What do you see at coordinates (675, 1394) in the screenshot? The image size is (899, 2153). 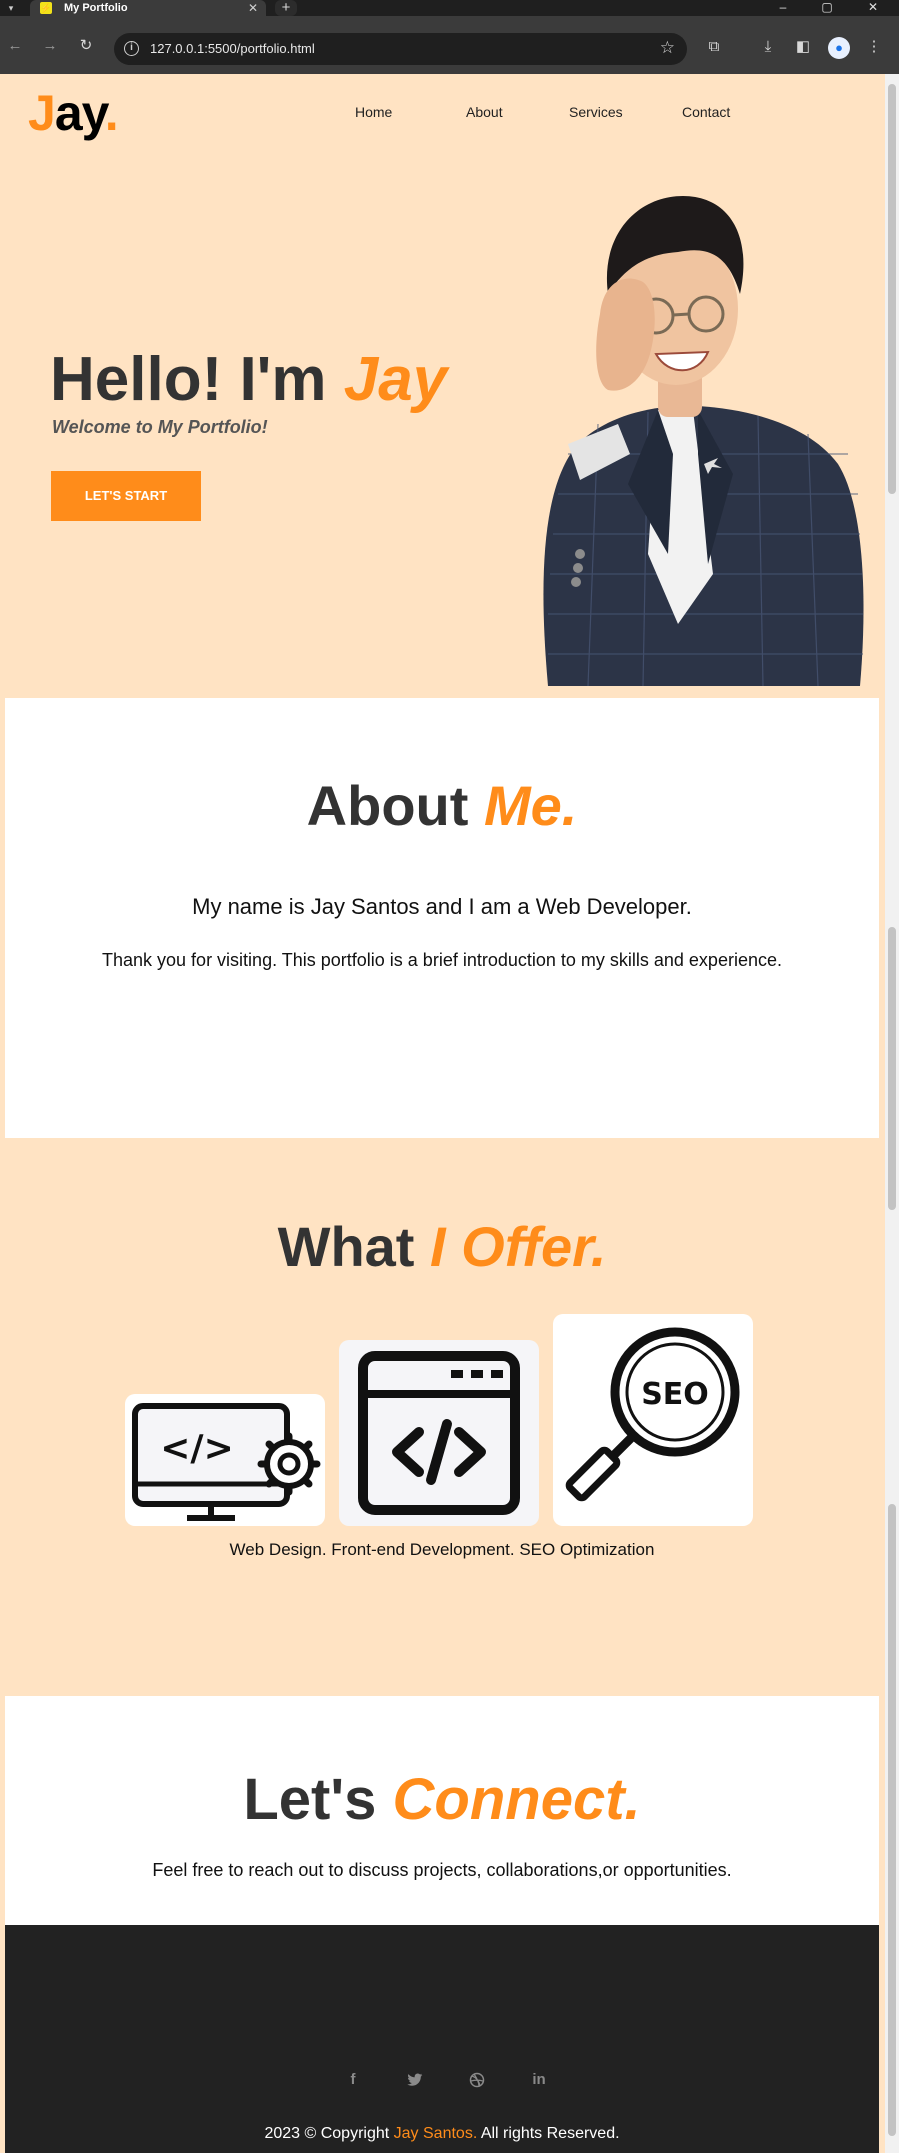 I see `seo-label: SEO` at bounding box center [675, 1394].